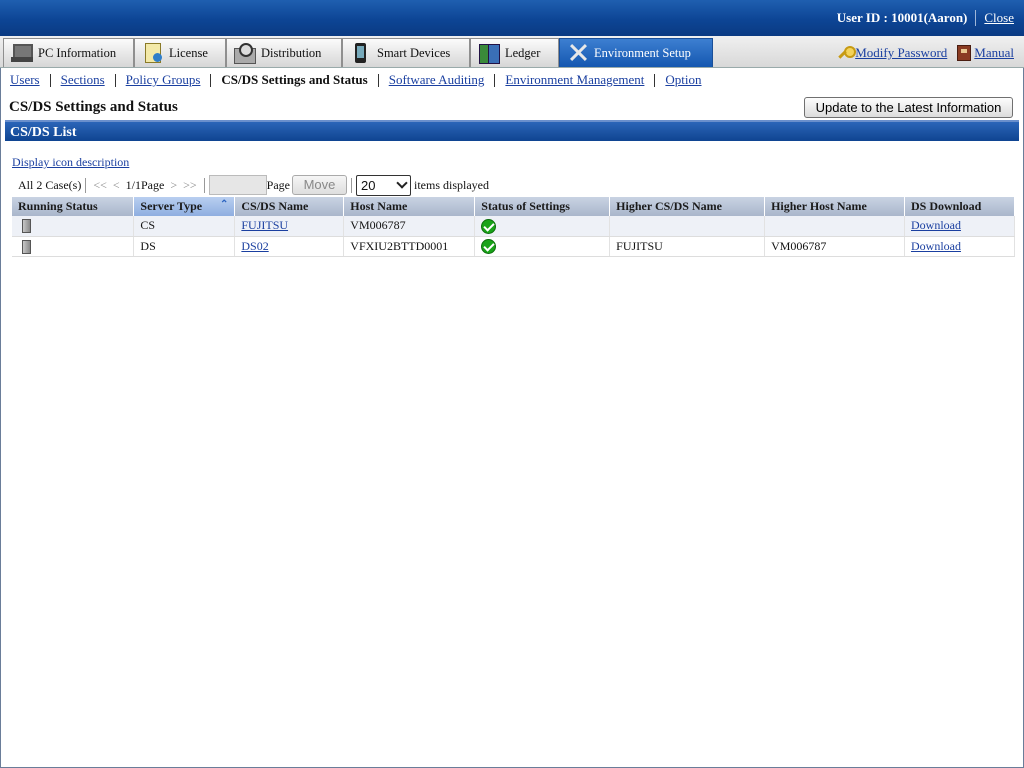 This screenshot has width=1024, height=768. Describe the element at coordinates (224, 204) in the screenshot. I see `sort-ascending-icon: ⌃` at that location.